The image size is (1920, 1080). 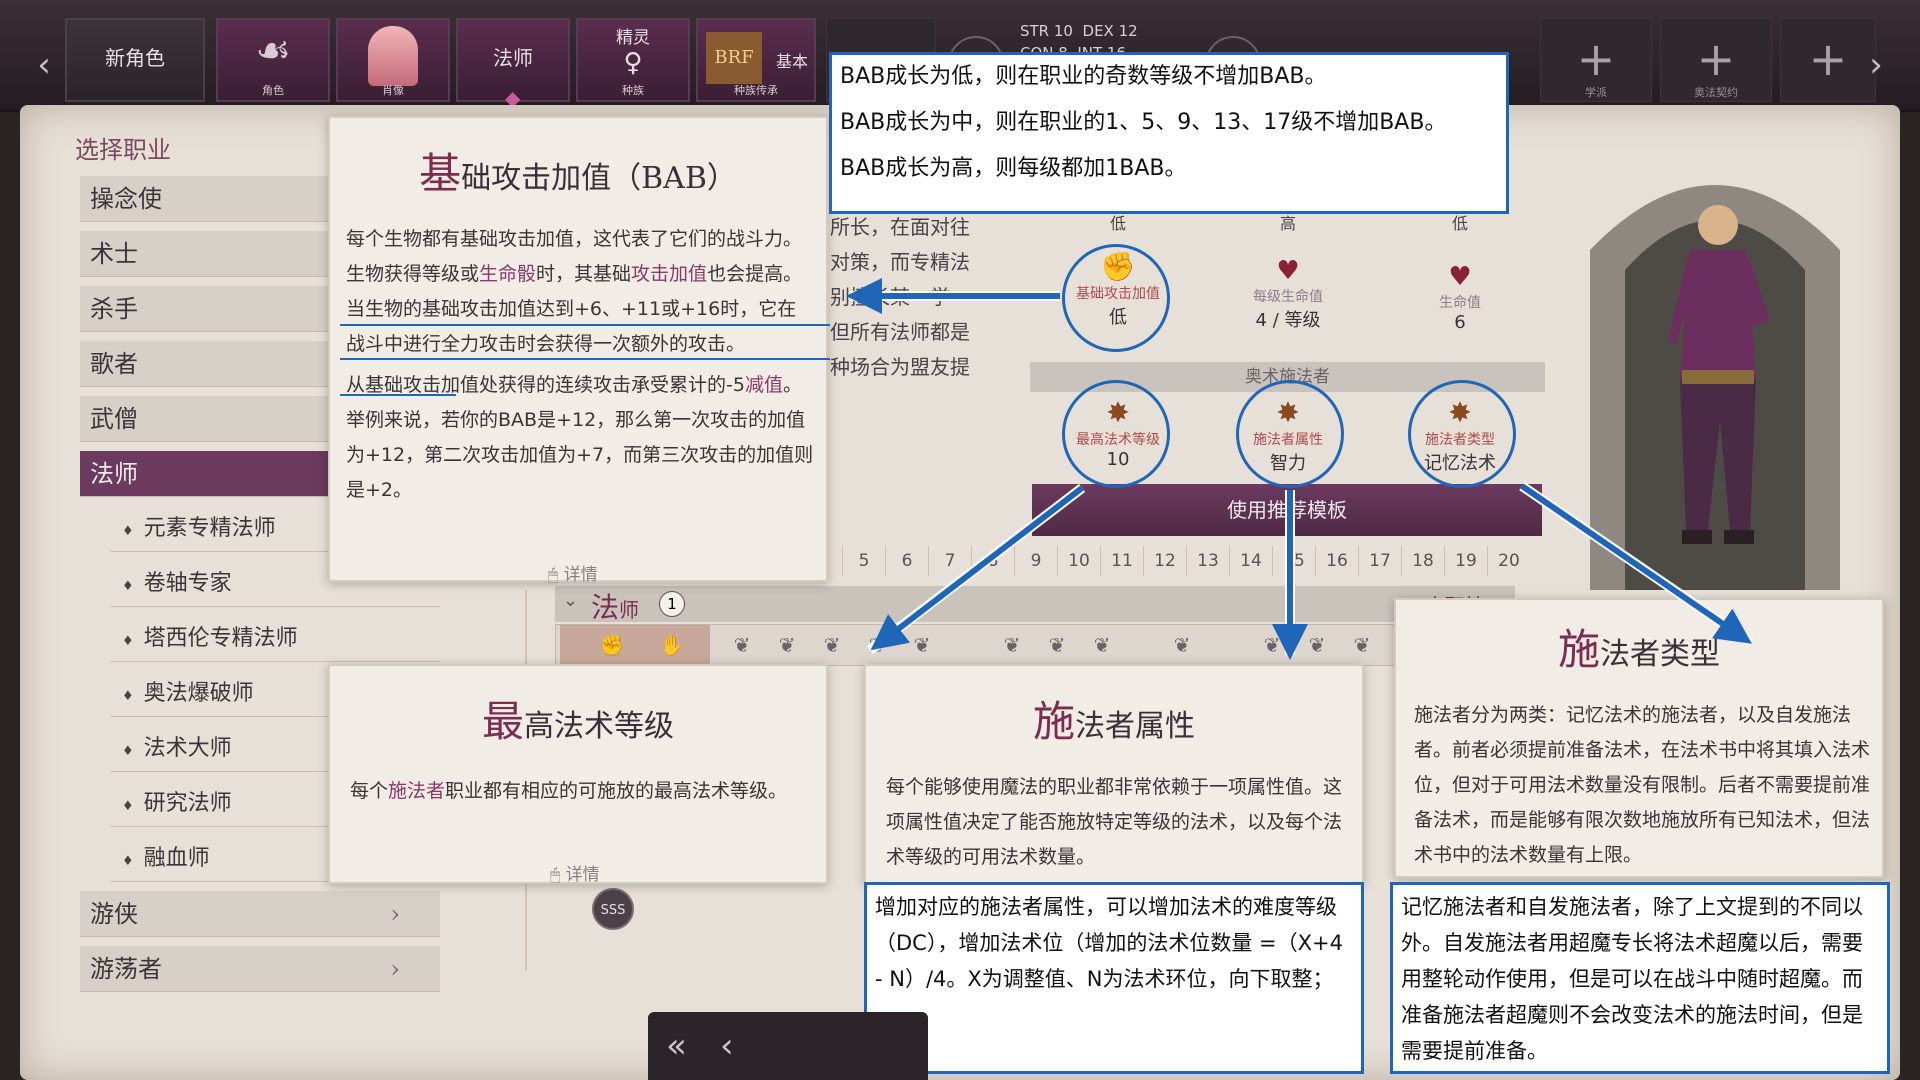 What do you see at coordinates (1013, 168) in the screenshot?
I see `bab-note-line: BAB成长为高，则每级都加1BAB。` at bounding box center [1013, 168].